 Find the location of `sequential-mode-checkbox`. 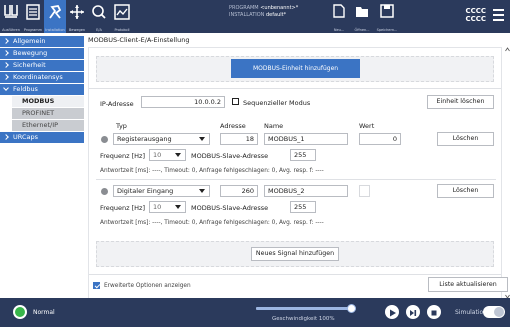

sequential-mode-checkbox is located at coordinates (235, 101).